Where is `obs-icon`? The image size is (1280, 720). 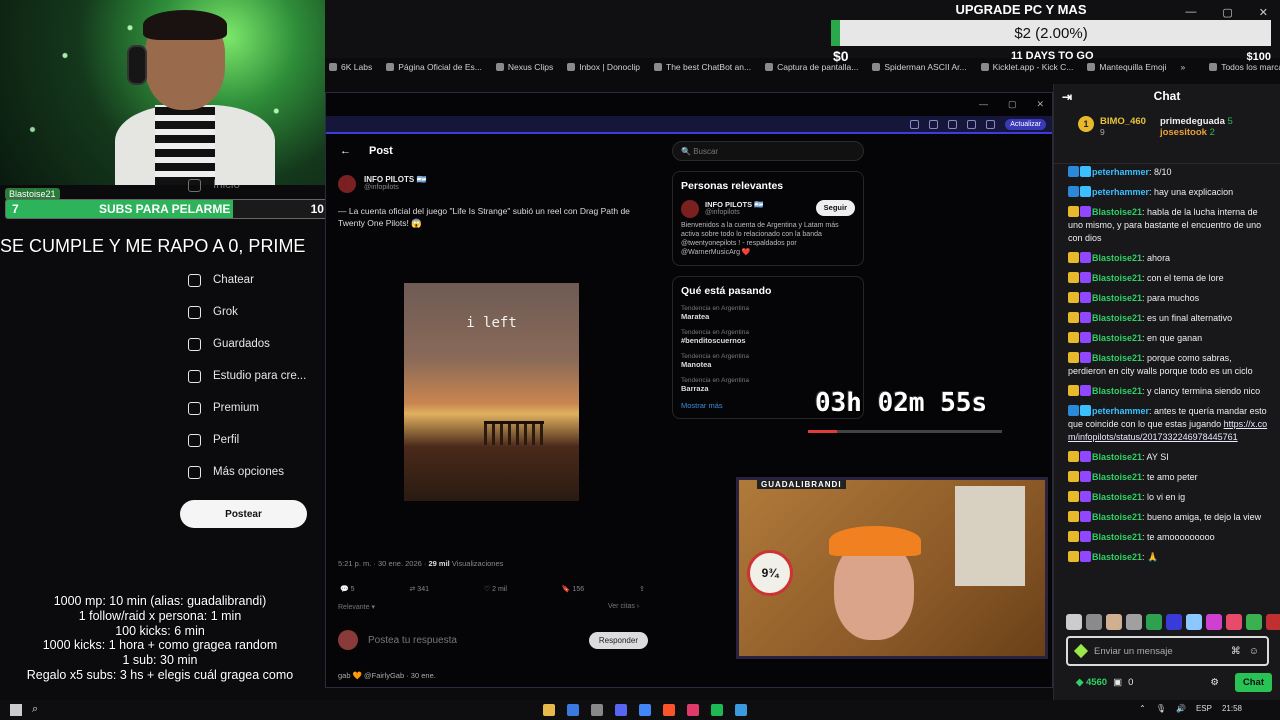
obs-icon is located at coordinates (597, 710).